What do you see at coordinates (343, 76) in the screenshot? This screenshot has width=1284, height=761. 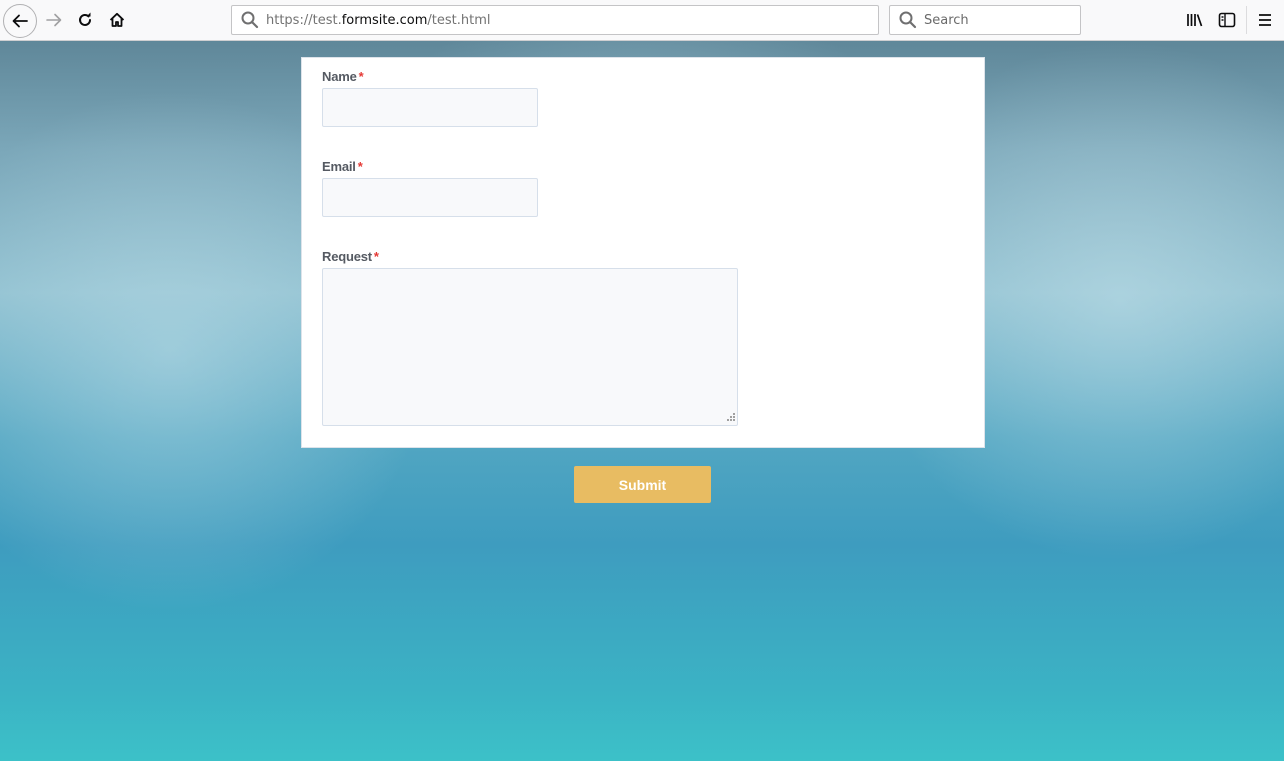 I see `name-label: Name *` at bounding box center [343, 76].